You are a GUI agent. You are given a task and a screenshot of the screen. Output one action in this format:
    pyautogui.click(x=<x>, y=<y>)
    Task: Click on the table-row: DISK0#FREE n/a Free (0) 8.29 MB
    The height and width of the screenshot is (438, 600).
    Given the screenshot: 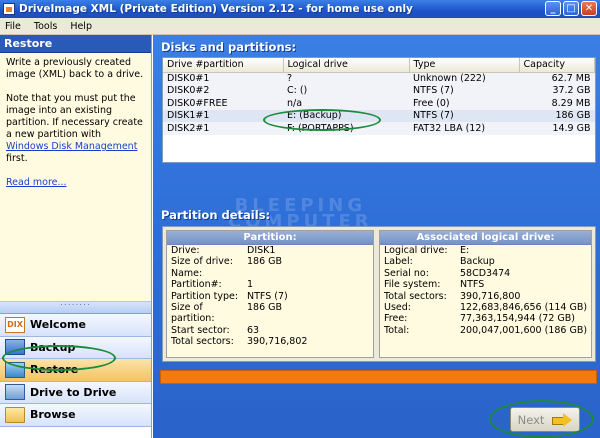 What is the action you would take?
    pyautogui.click(x=379, y=103)
    